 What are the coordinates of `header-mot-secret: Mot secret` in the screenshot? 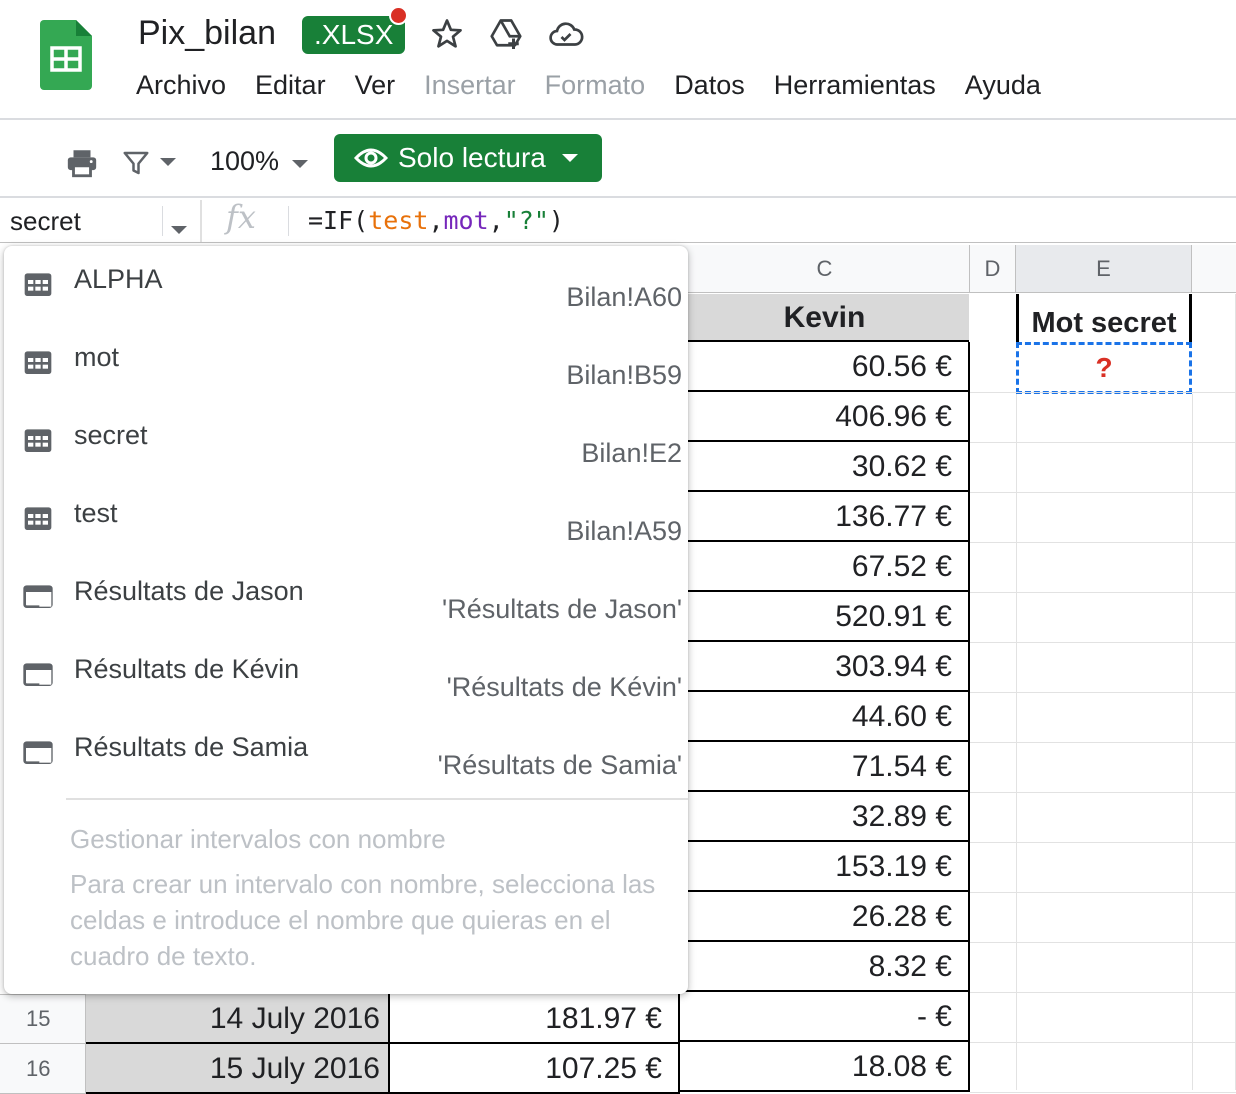 It's located at (1104, 318).